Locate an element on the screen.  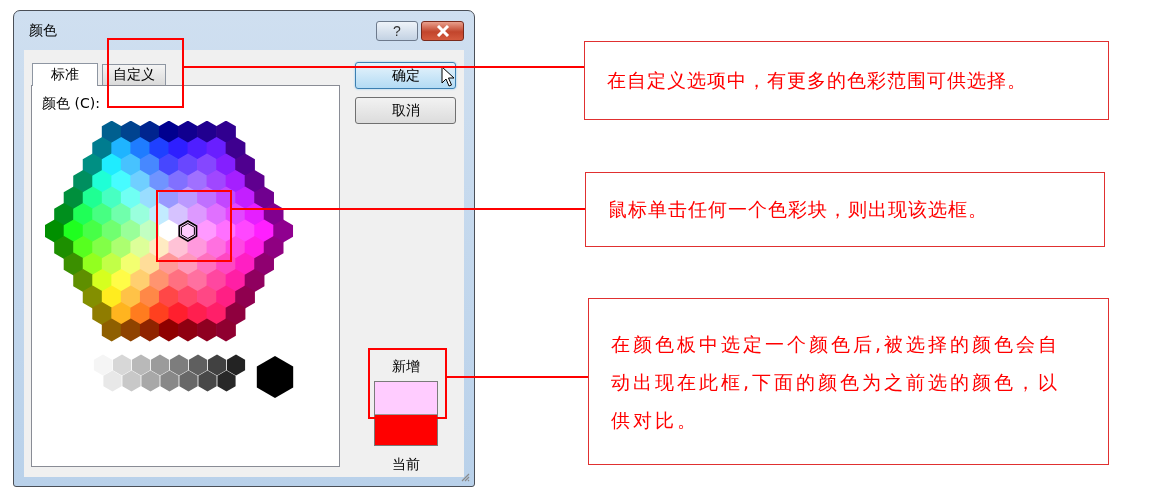
close-icon is located at coordinates (442, 30).